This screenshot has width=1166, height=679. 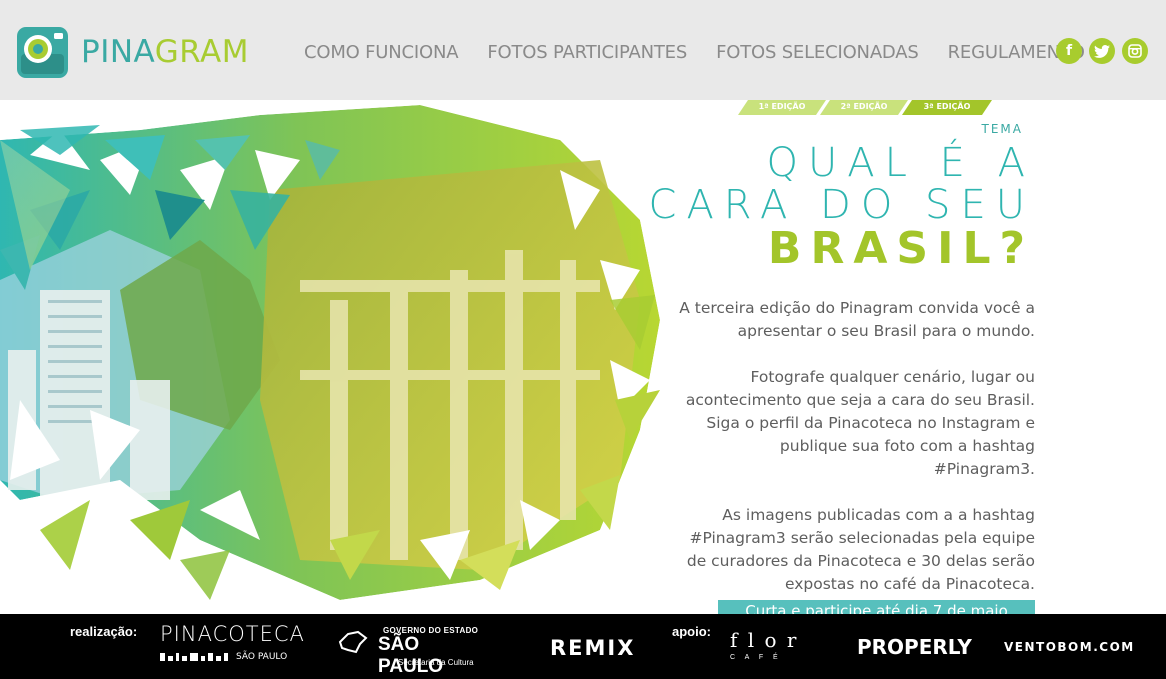 I want to click on pinacoteca-logo: PINACOTECA SÃO PAULO, so click(x=232, y=647).